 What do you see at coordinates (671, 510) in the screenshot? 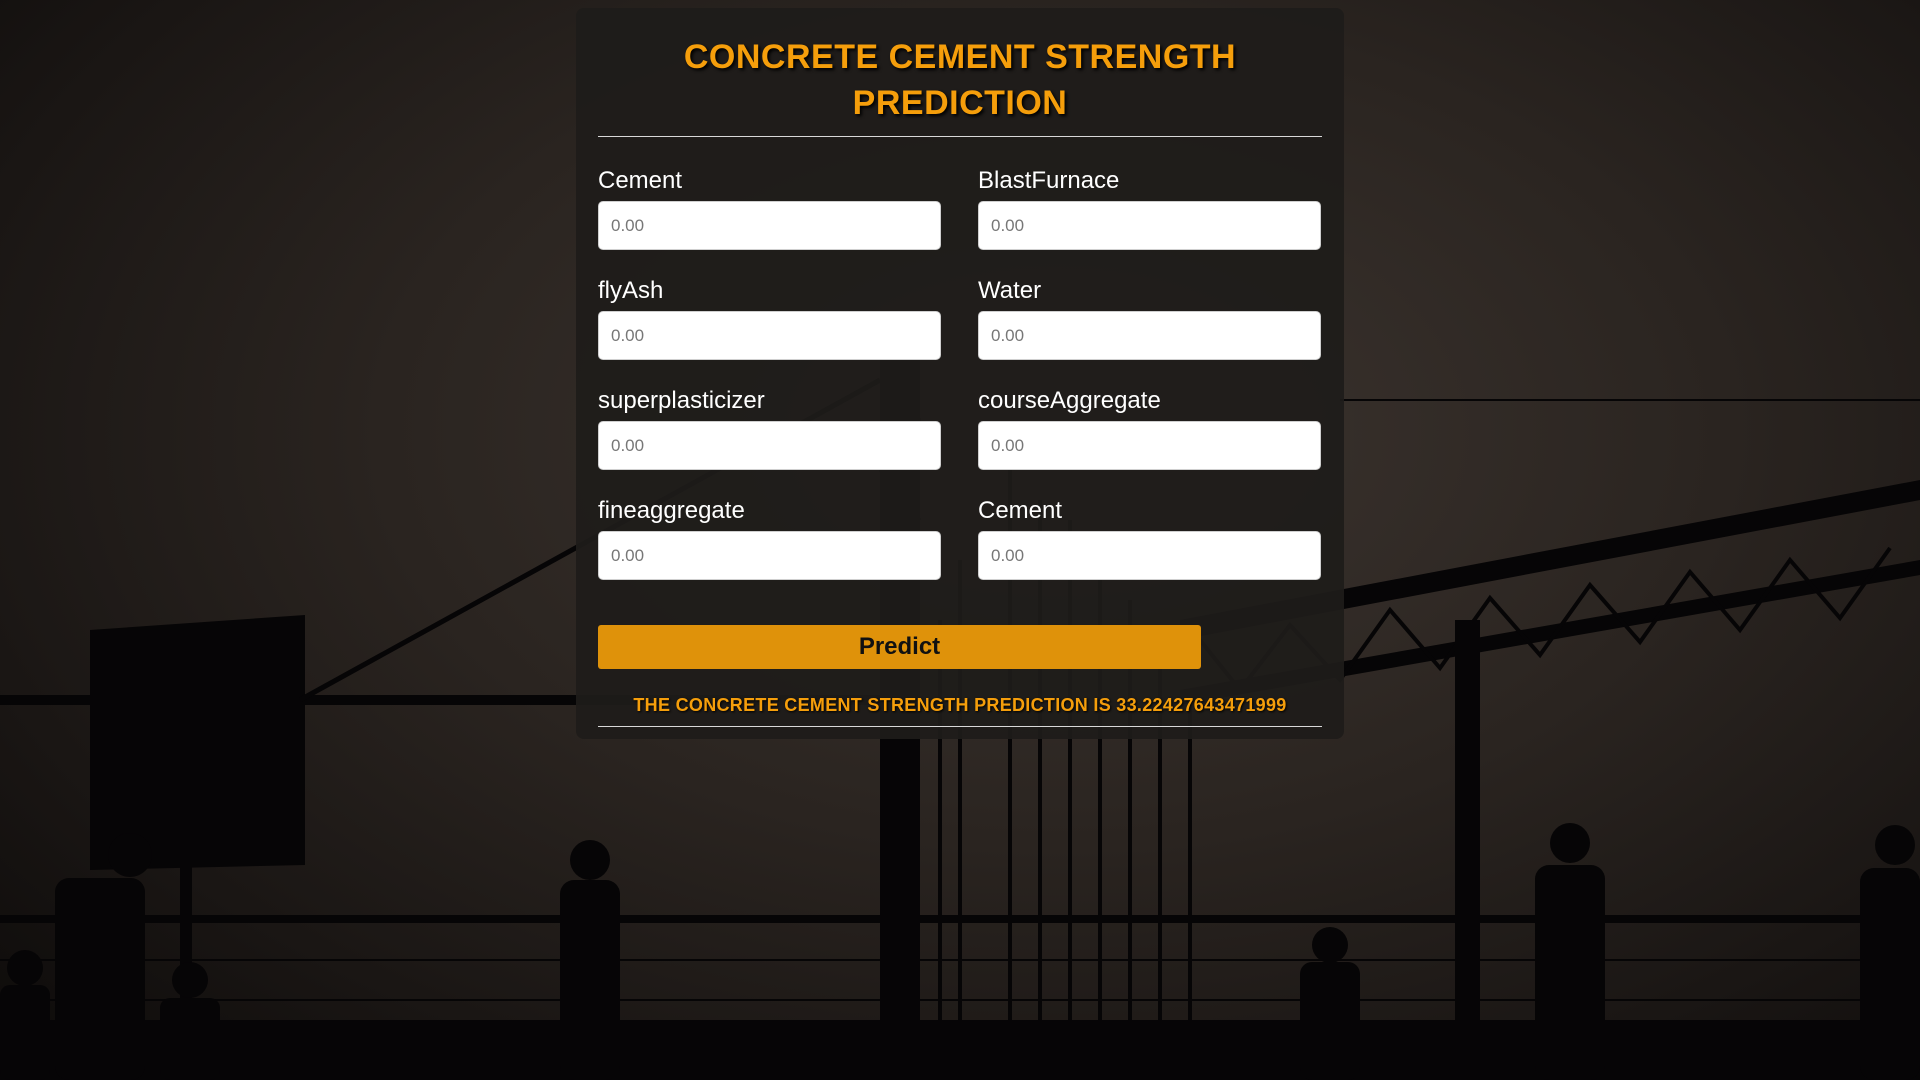
I see `field-label: fineaggregate` at bounding box center [671, 510].